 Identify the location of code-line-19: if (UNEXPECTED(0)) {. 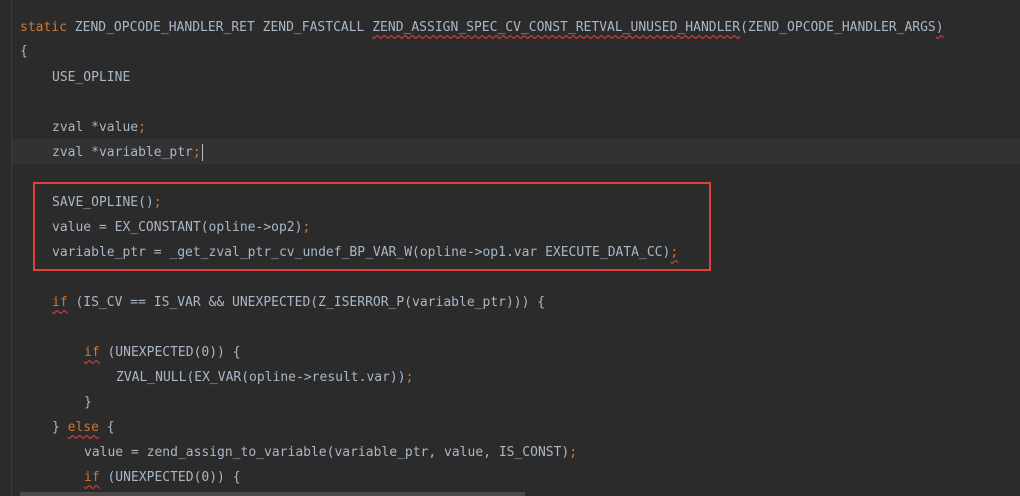
(130, 477).